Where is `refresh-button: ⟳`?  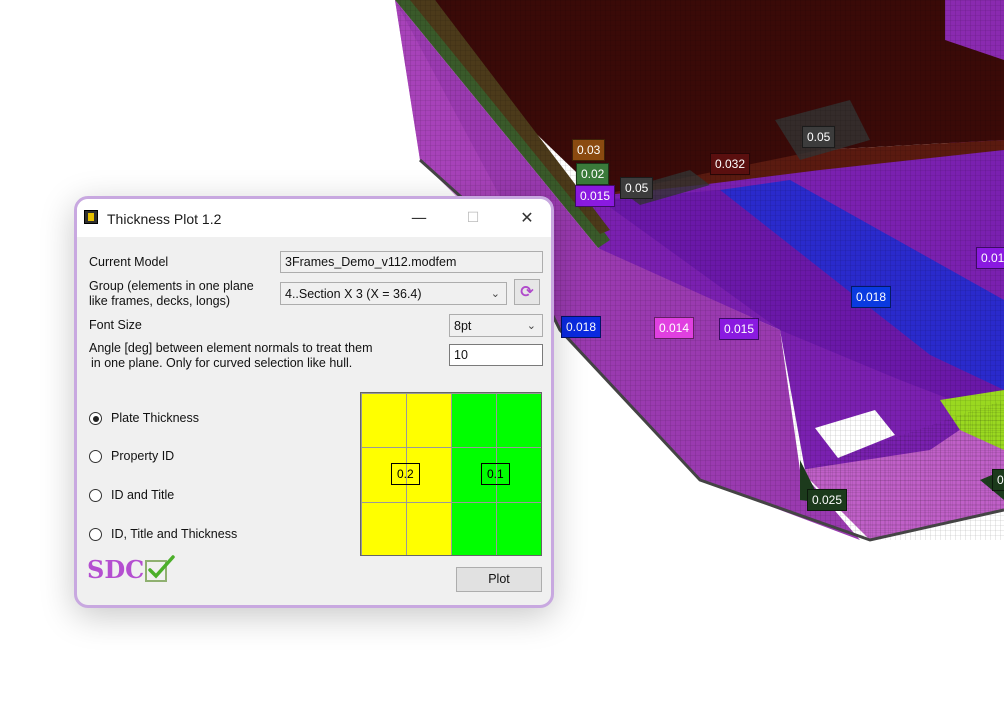
refresh-button: ⟳ is located at coordinates (527, 292).